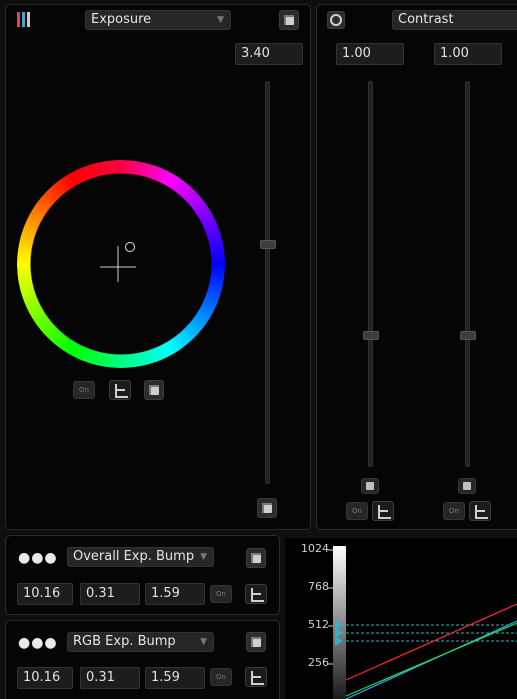 The width and height of the screenshot is (517, 699). I want to click on exposure-lock-button, so click(154, 390).